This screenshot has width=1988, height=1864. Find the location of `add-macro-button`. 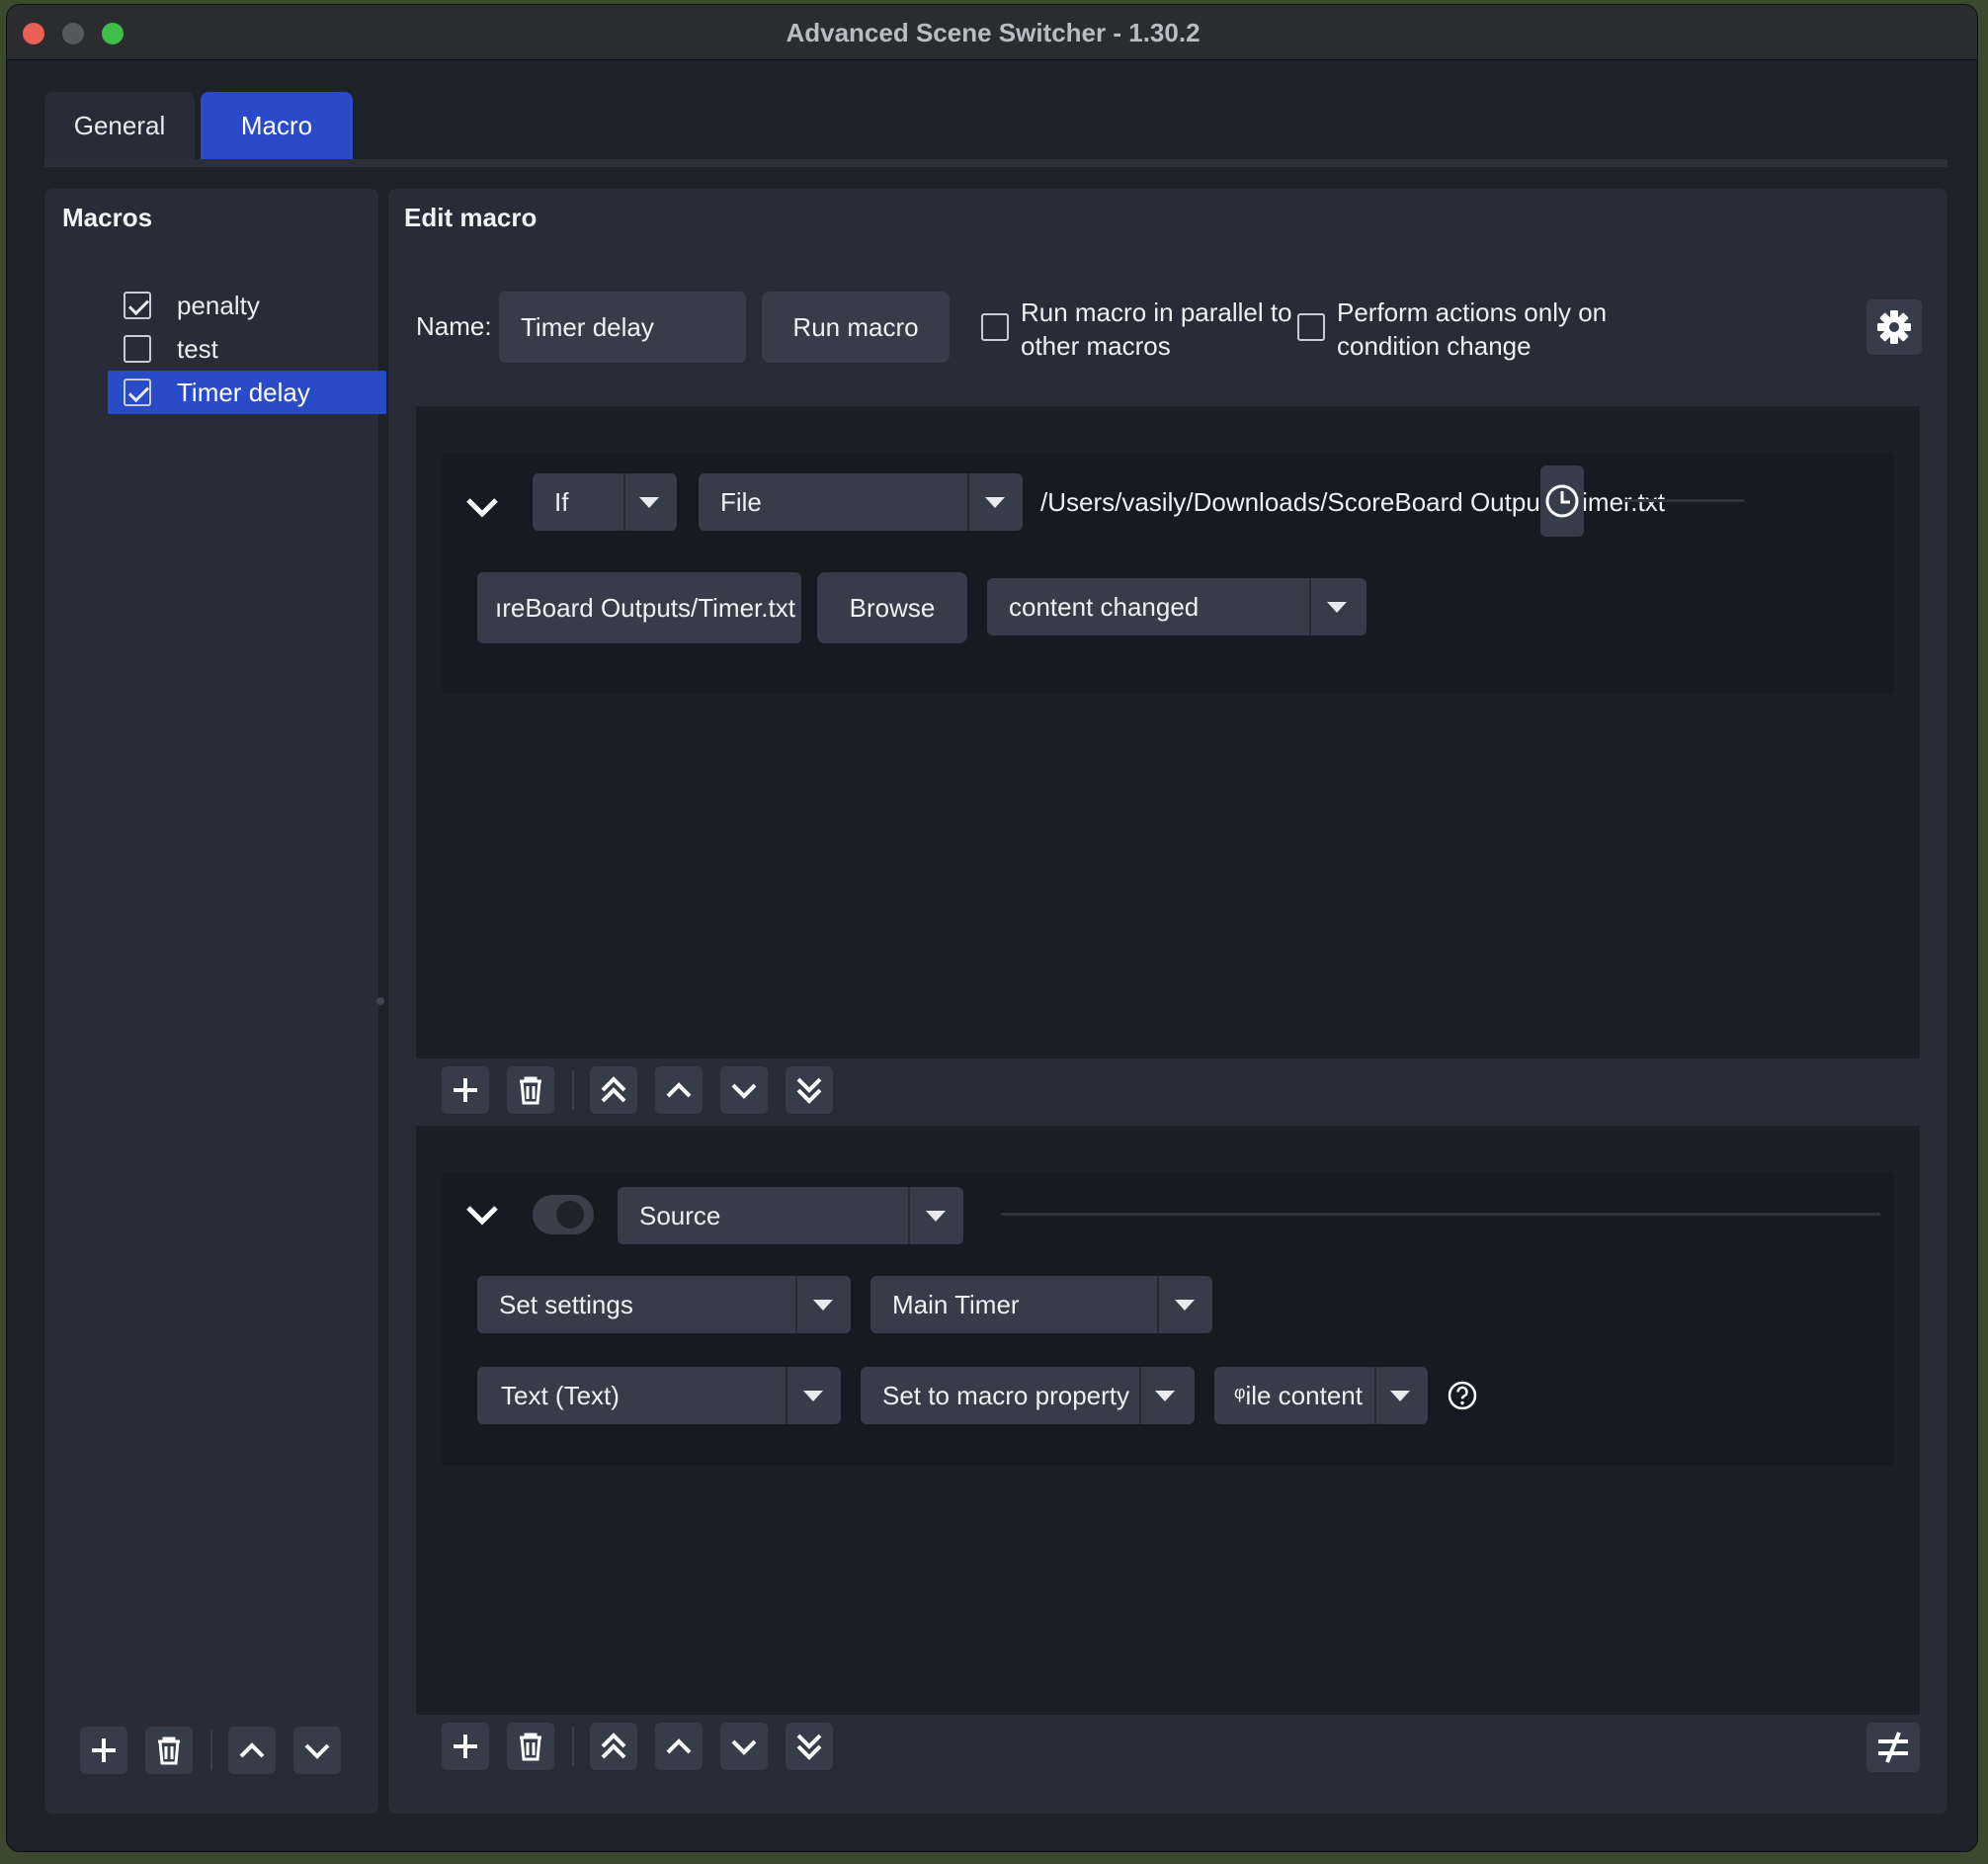

add-macro-button is located at coordinates (103, 1750).